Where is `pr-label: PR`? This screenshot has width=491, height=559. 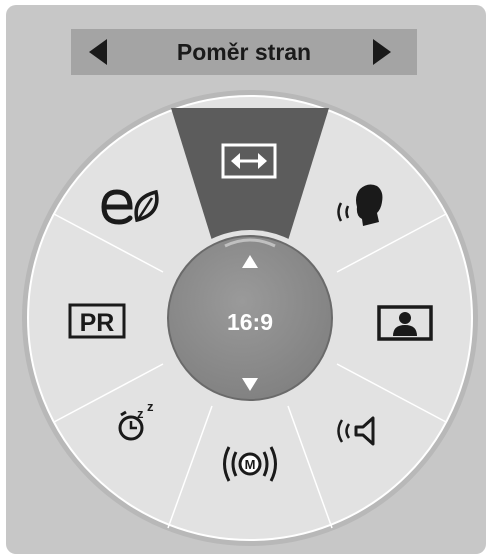 pr-label: PR is located at coordinates (97, 323).